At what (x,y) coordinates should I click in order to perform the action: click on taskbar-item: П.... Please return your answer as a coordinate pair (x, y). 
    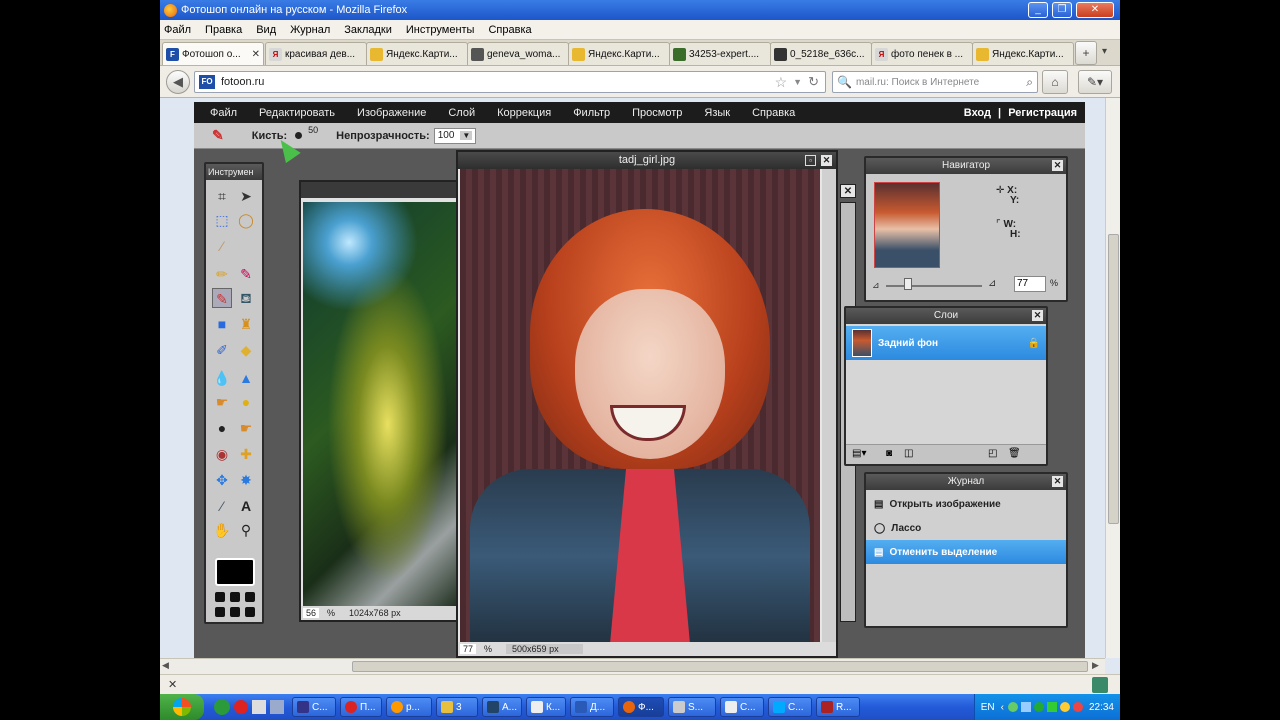
    Looking at the image, I should click on (361, 707).